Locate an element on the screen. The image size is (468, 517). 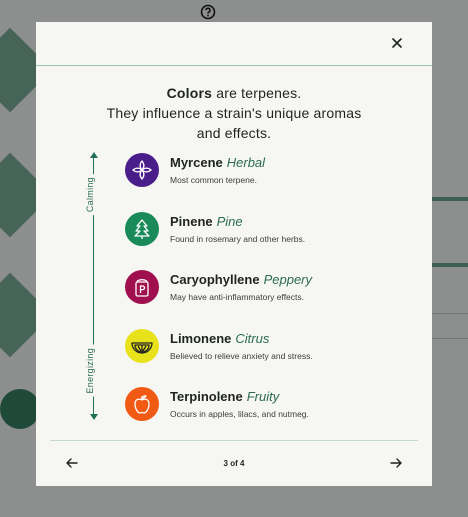
pine-tree-icon is located at coordinates (142, 228).